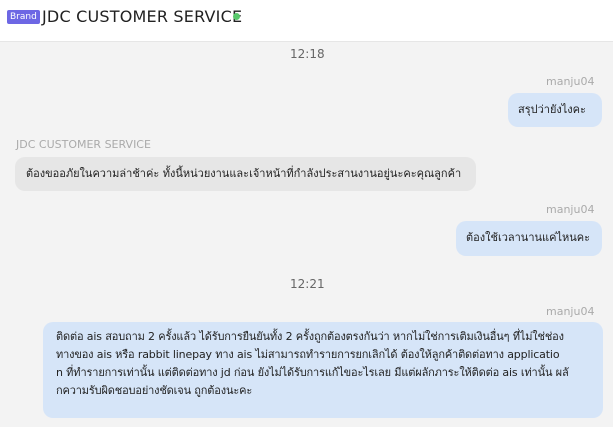  Describe the element at coordinates (306, 21) in the screenshot. I see `chat-header: Brand JDC CUSTOMER SERVICE` at that location.